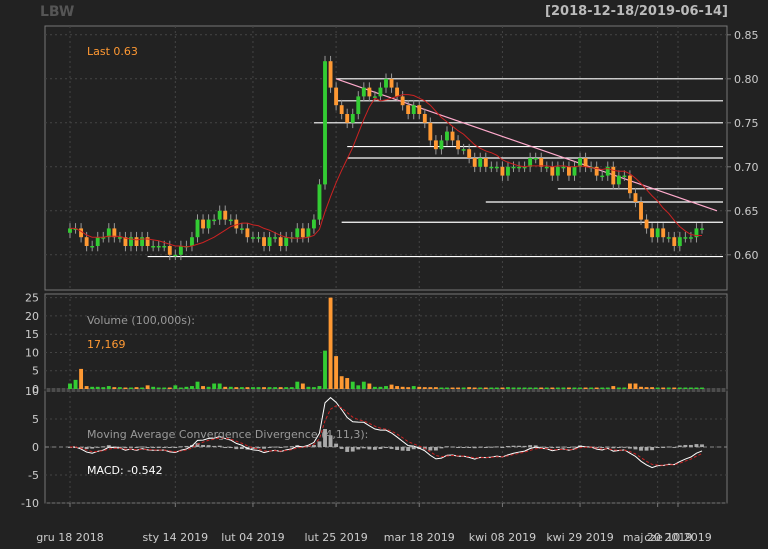 The image size is (768, 549). I want to click on price-tick-label: 0.75, so click(746, 123).